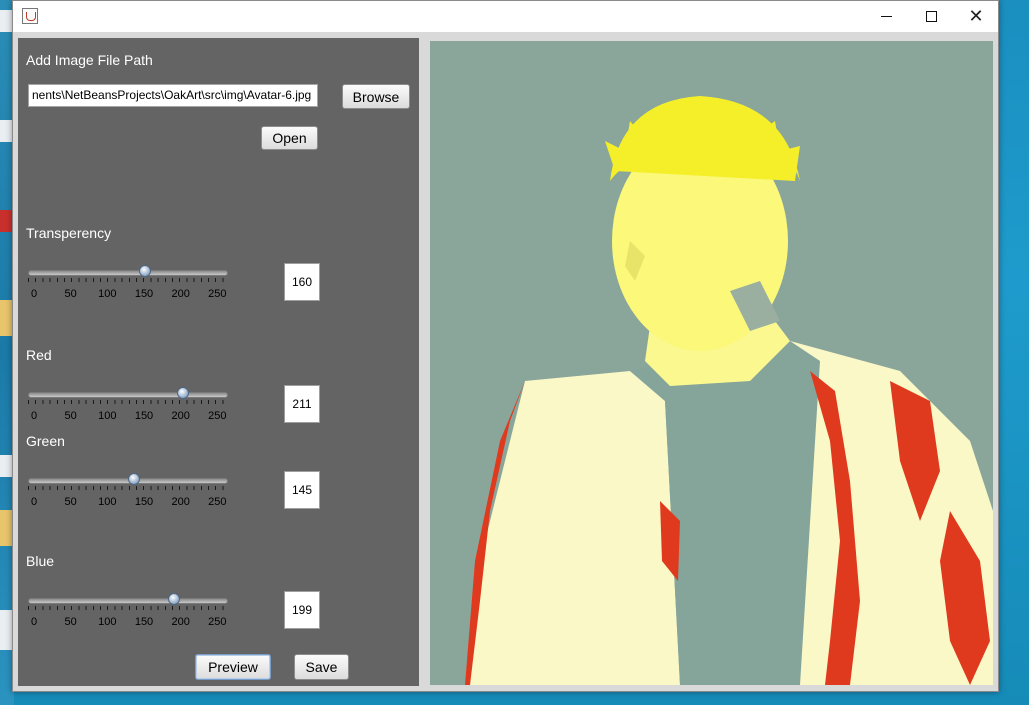  I want to click on green-value: 145, so click(302, 490).